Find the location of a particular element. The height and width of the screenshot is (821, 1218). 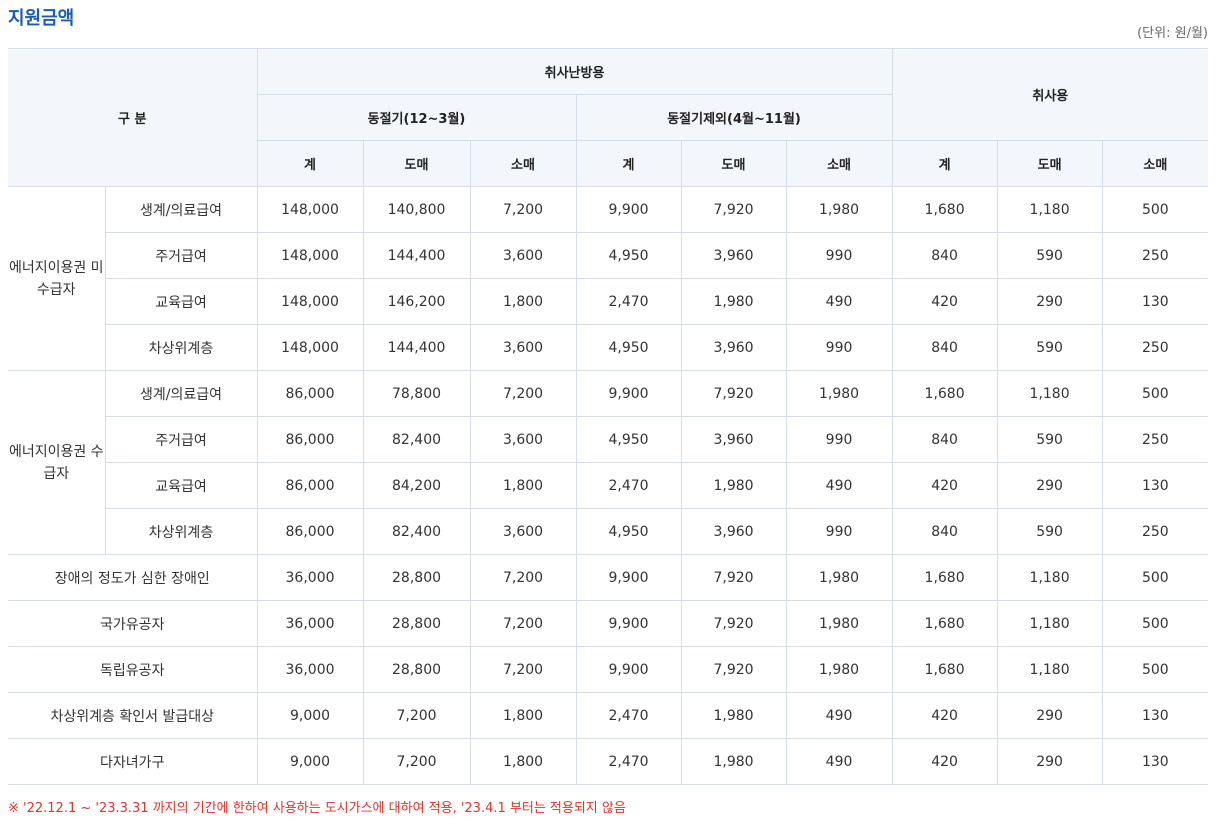

row-label: 교육급여 is located at coordinates (181, 485).